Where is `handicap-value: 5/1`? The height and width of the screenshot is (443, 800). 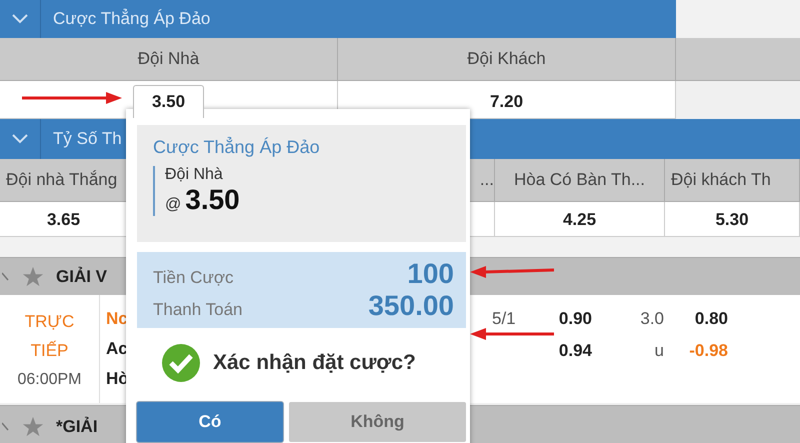
handicap-value: 5/1 is located at coordinates (504, 318).